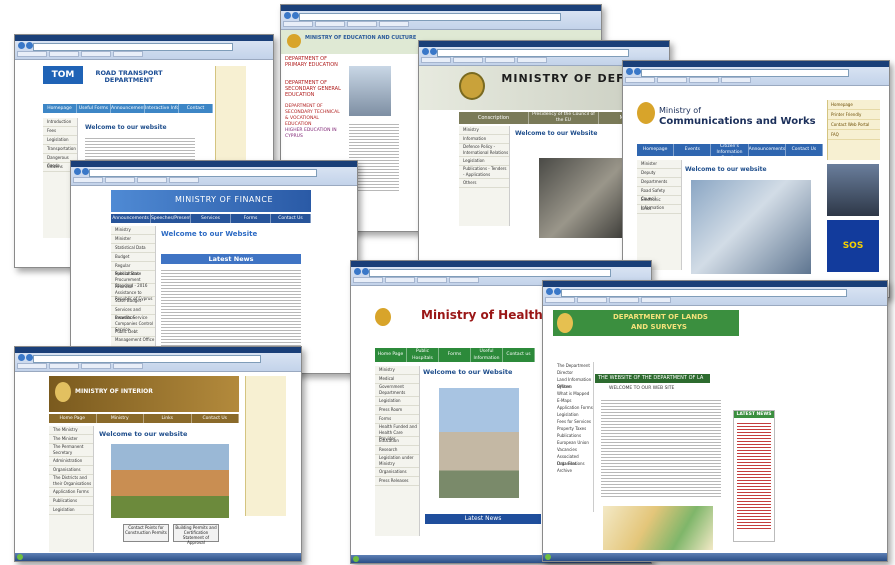 Image resolution: width=895 pixels, height=565 pixels. What do you see at coordinates (573, 393) in the screenshot?
I see `sidebar-item: What is Mapped` at bounding box center [573, 393].